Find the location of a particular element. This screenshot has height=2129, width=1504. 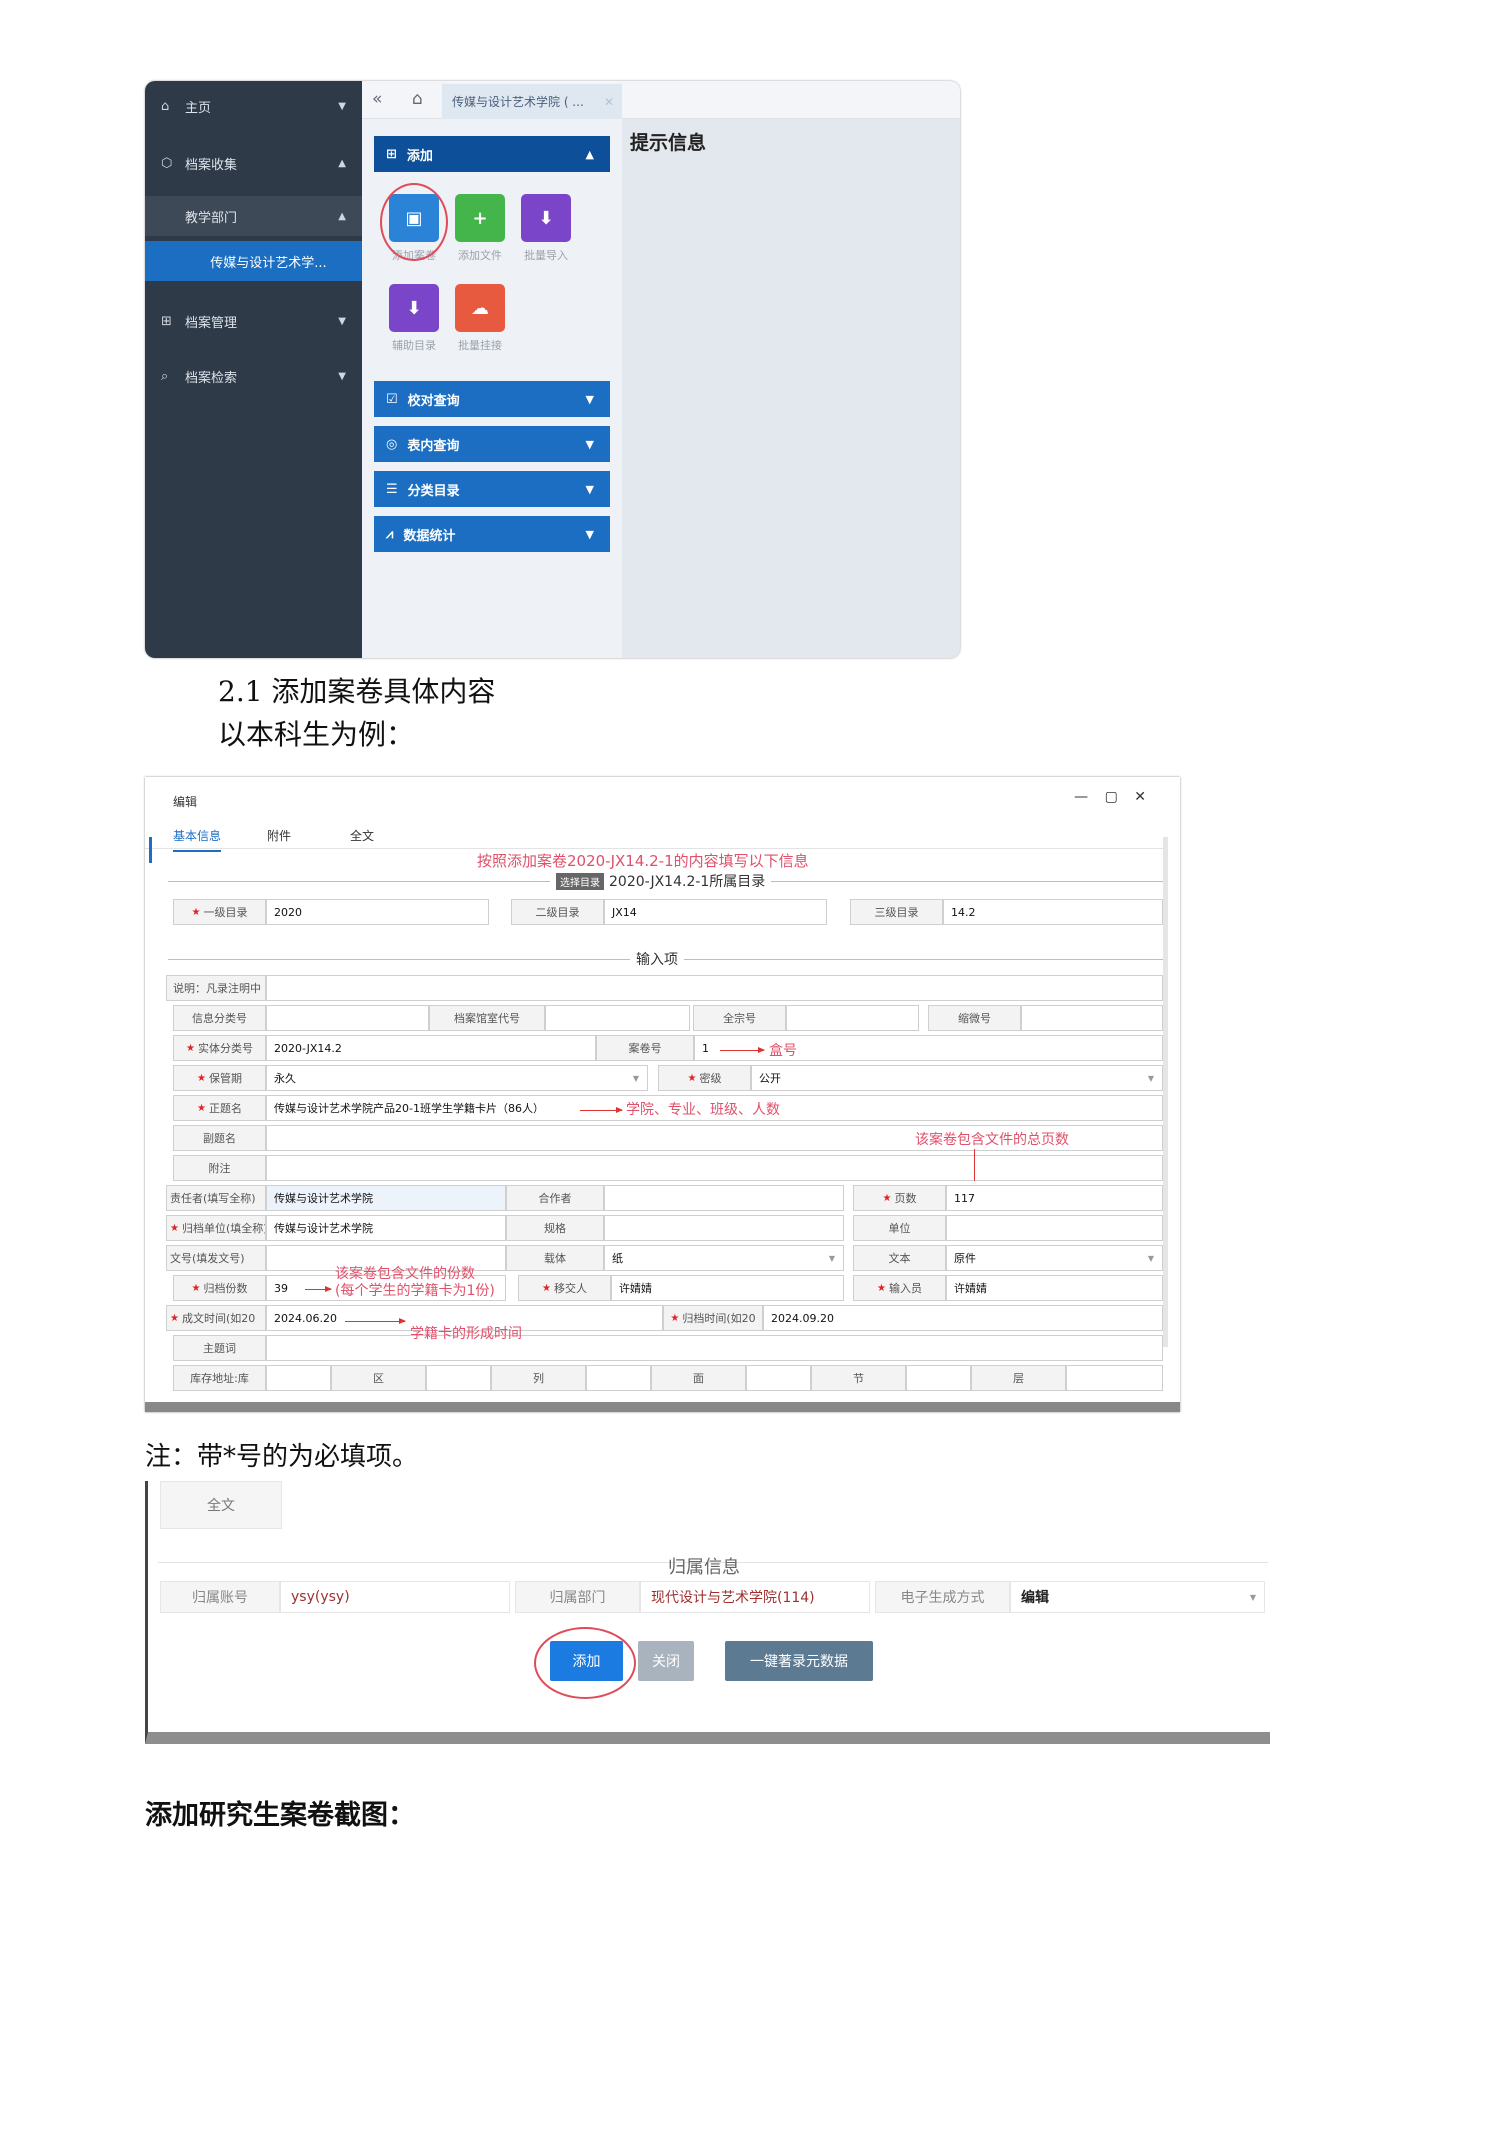

entity-class-label: 实体分类号 is located at coordinates (219, 1048).